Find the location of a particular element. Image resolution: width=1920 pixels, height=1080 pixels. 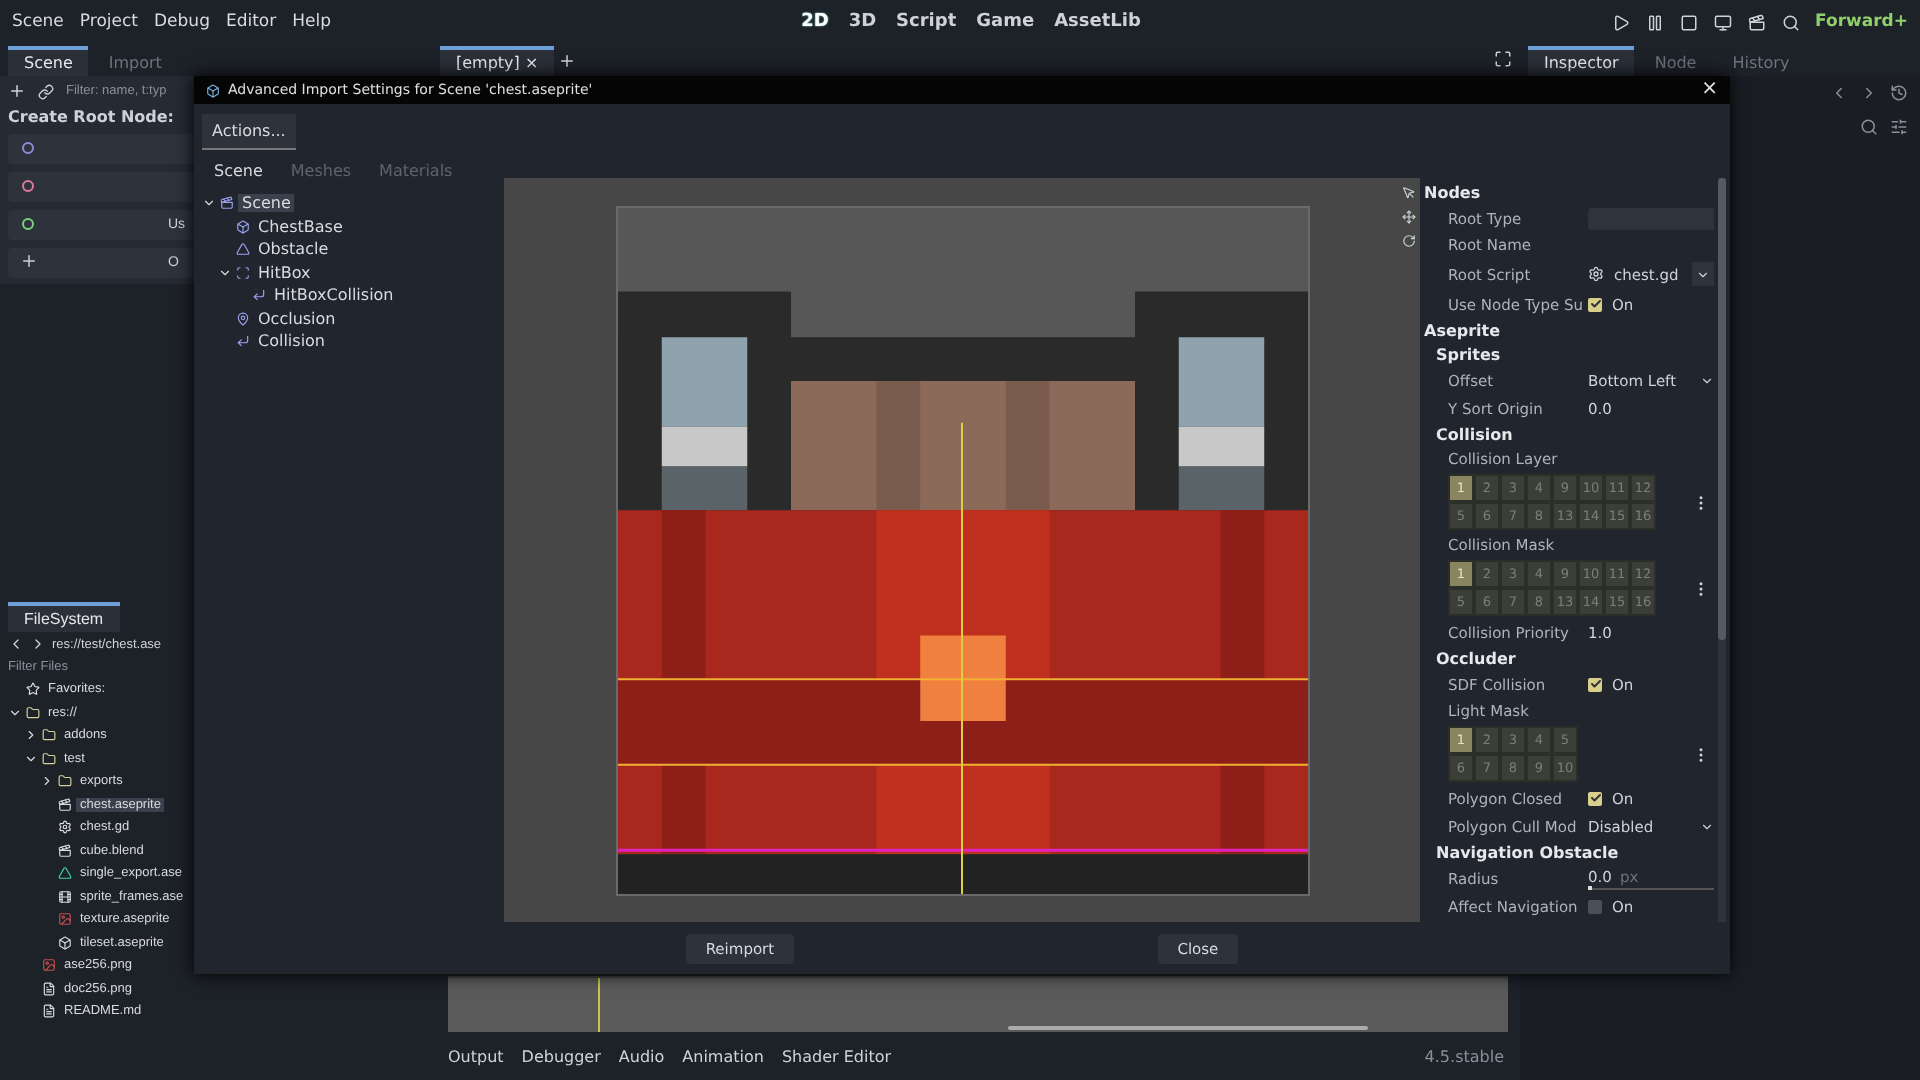

section-heading: Aseprite is located at coordinates (1462, 330).